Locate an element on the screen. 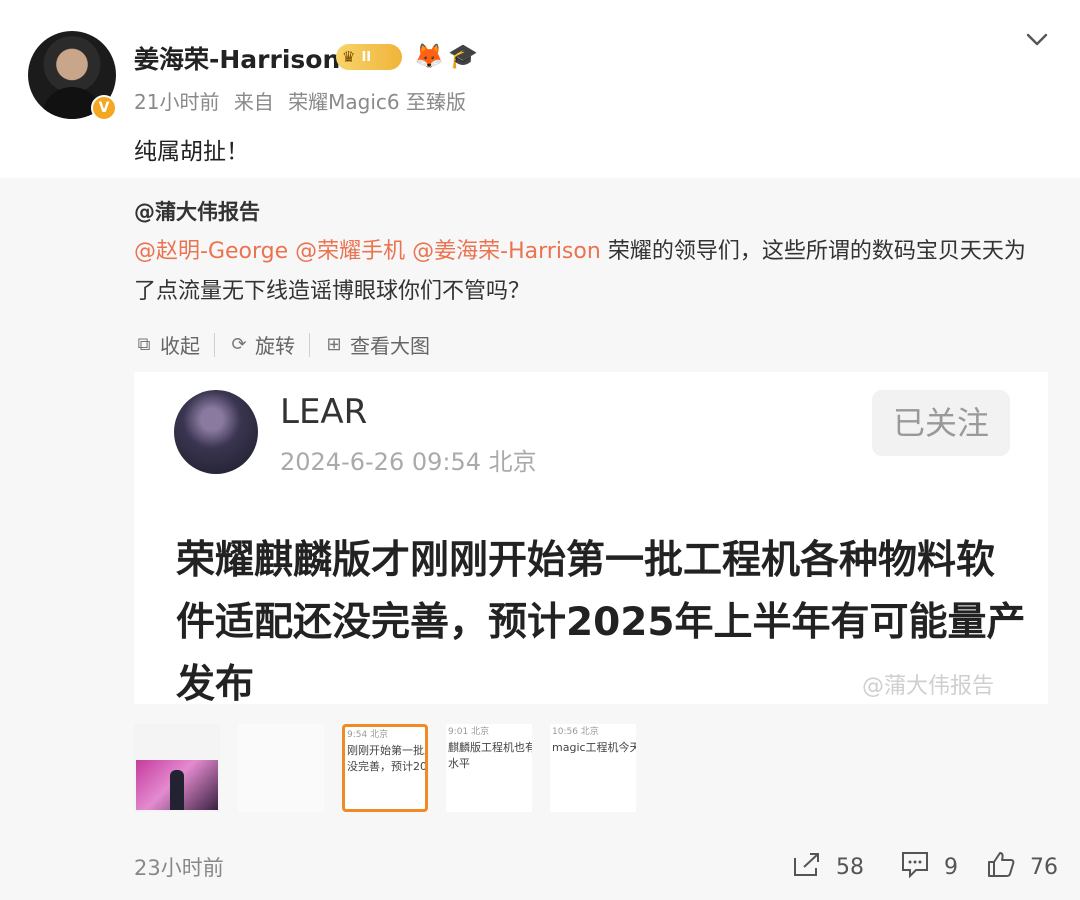 This screenshot has width=1080, height=900. repost-icon is located at coordinates (807, 867).